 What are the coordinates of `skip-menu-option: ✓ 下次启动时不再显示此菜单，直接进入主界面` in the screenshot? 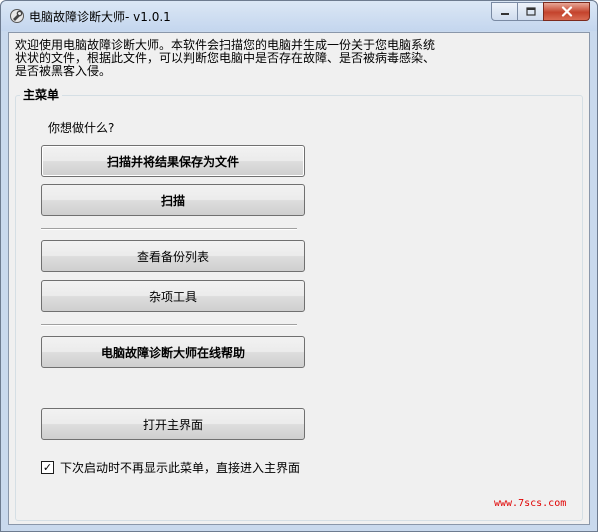 It's located at (170, 467).